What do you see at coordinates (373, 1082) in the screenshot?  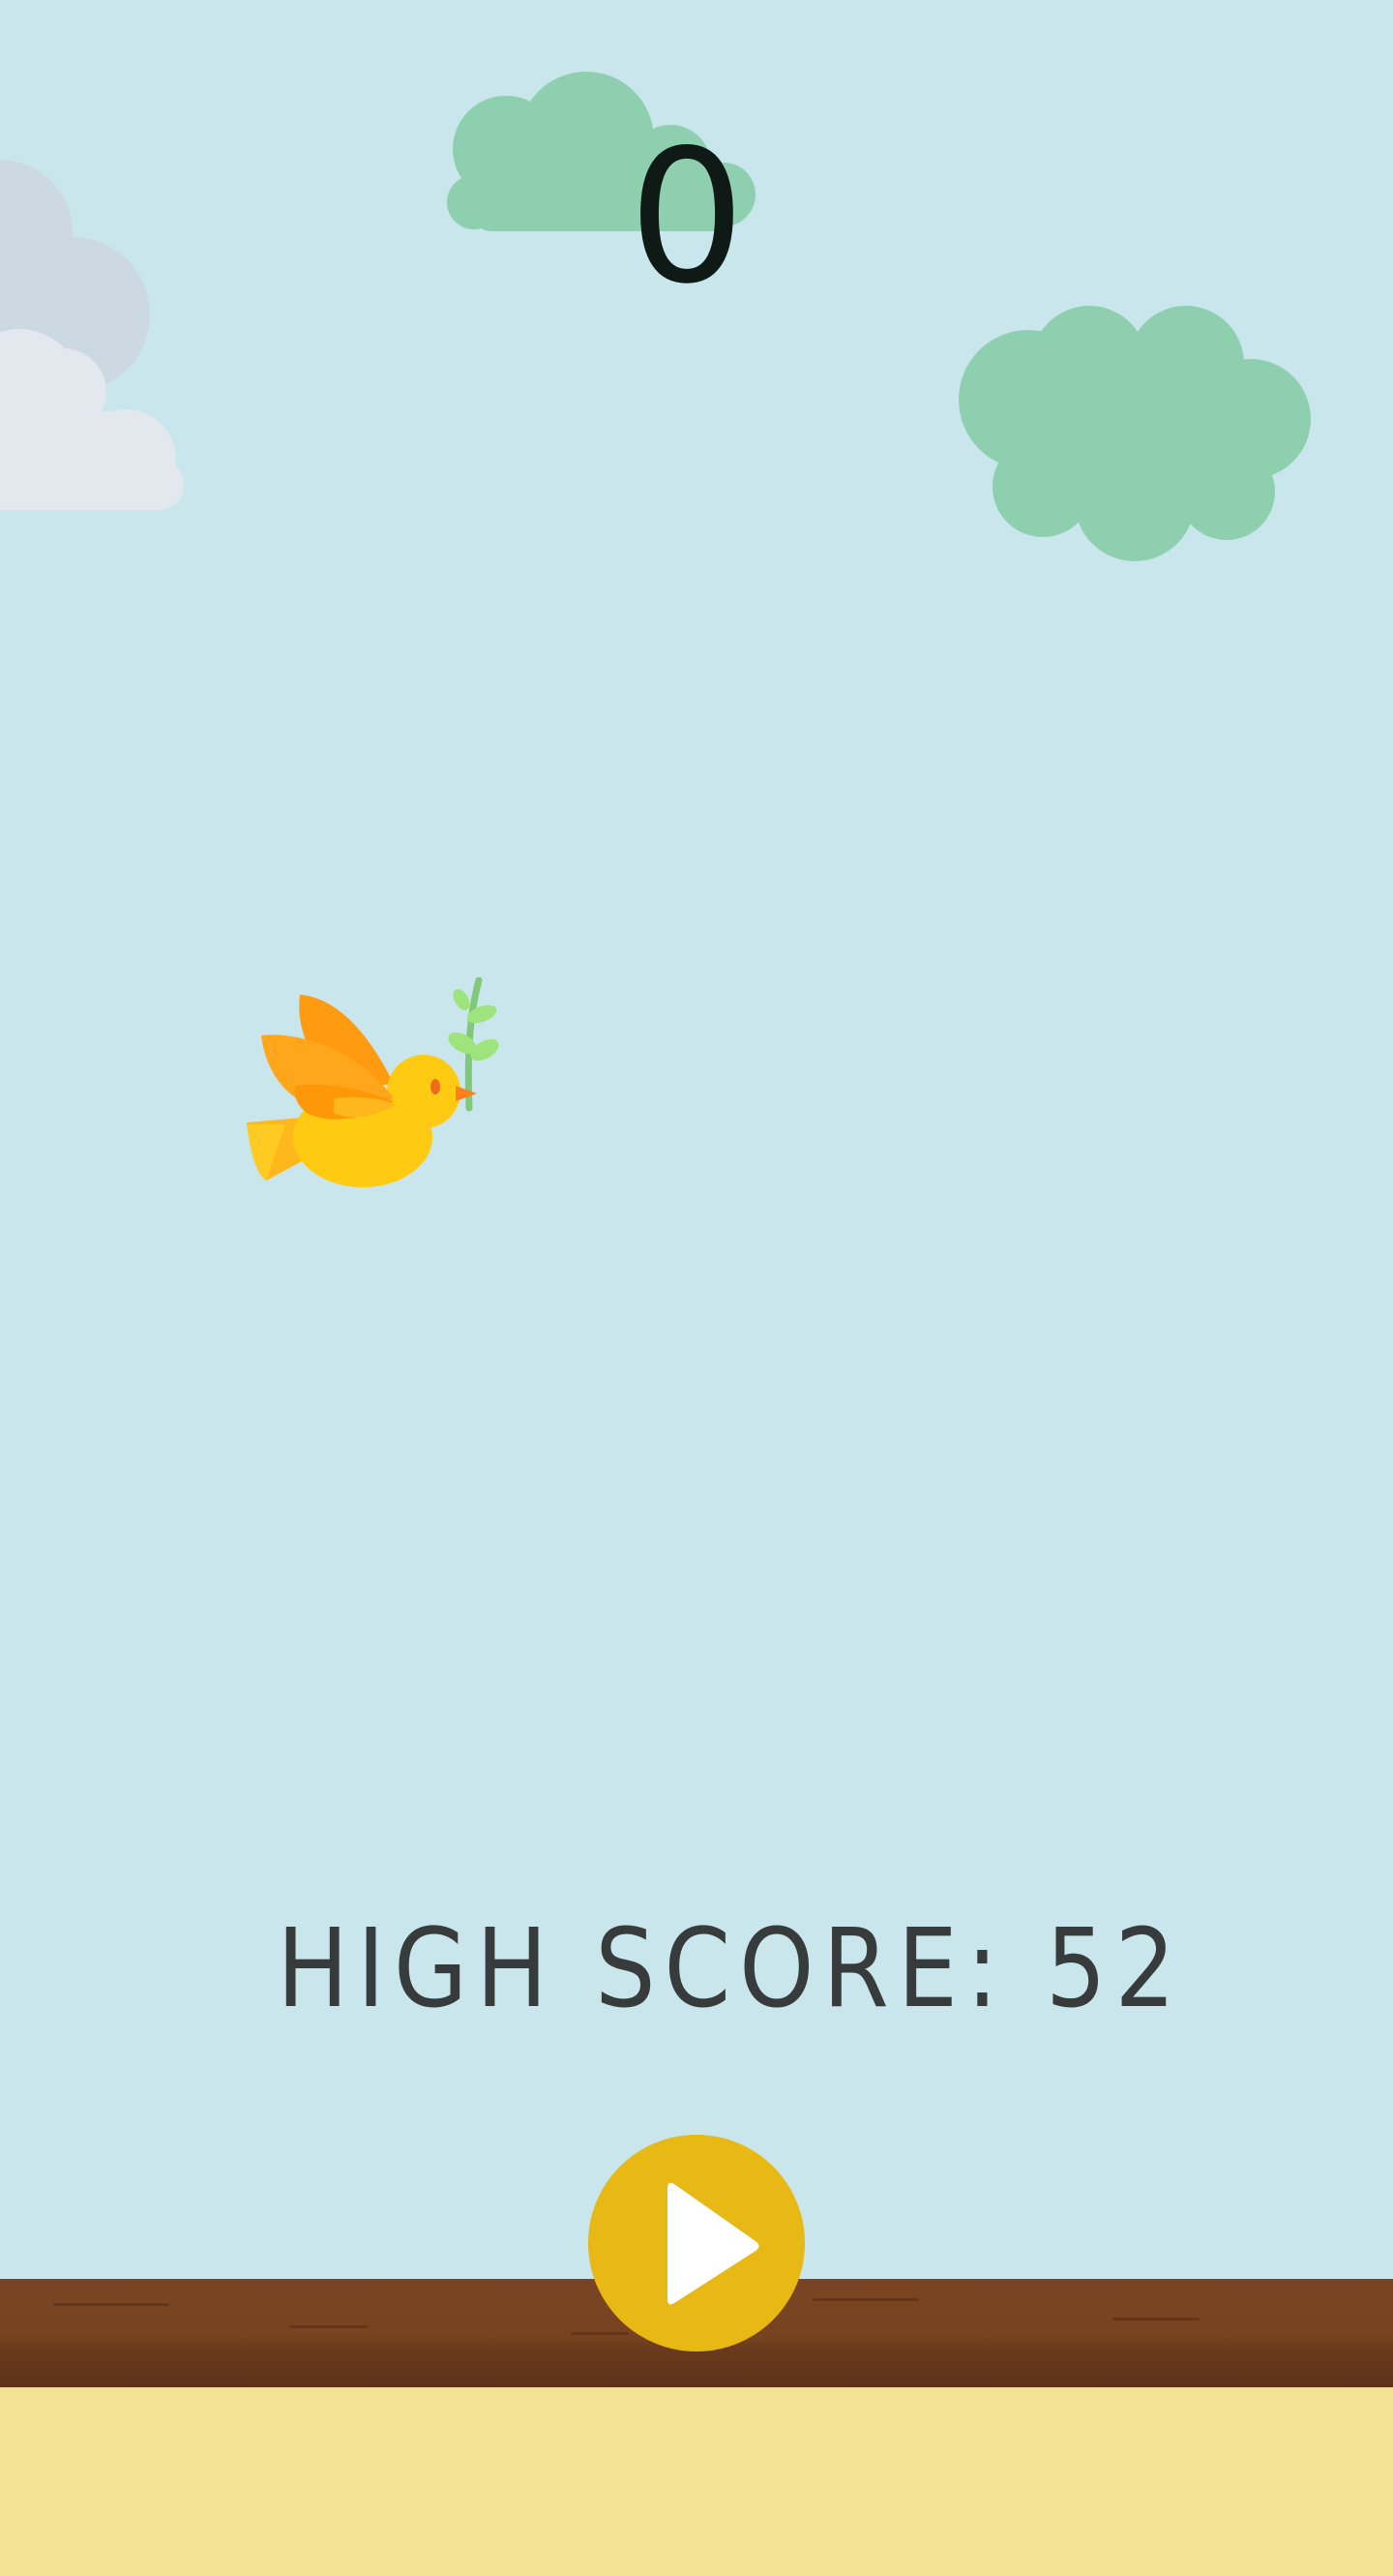 I see `bird-with-olive-branch-icon` at bounding box center [373, 1082].